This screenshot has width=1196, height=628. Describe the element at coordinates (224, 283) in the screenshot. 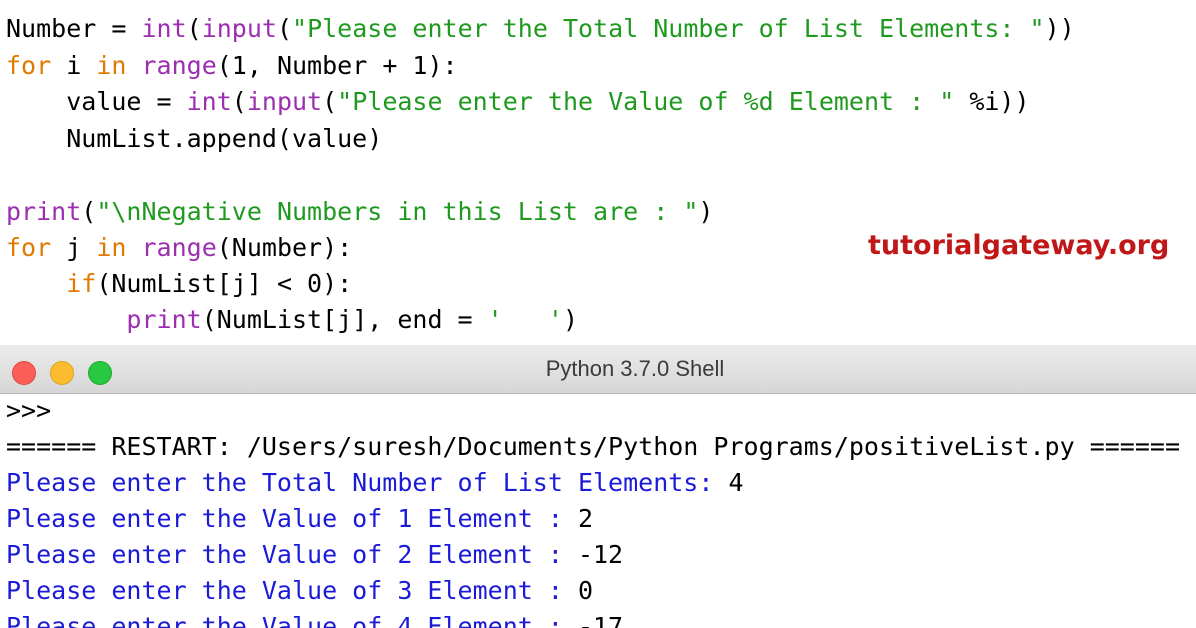

I see `code-token: (NumList[j] < 0):` at that location.